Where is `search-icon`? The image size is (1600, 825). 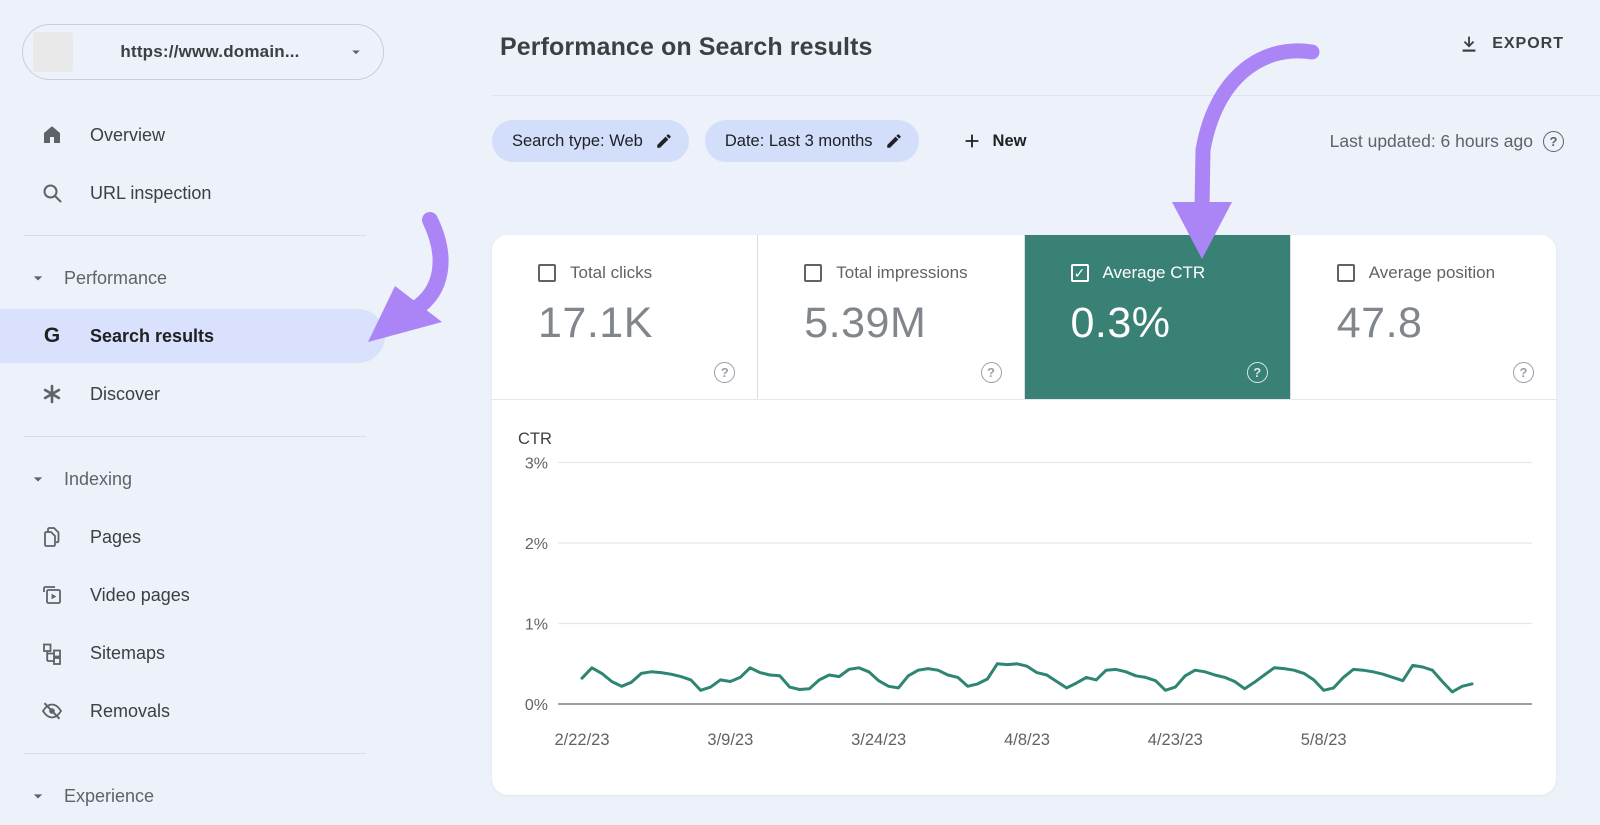
search-icon is located at coordinates (52, 193).